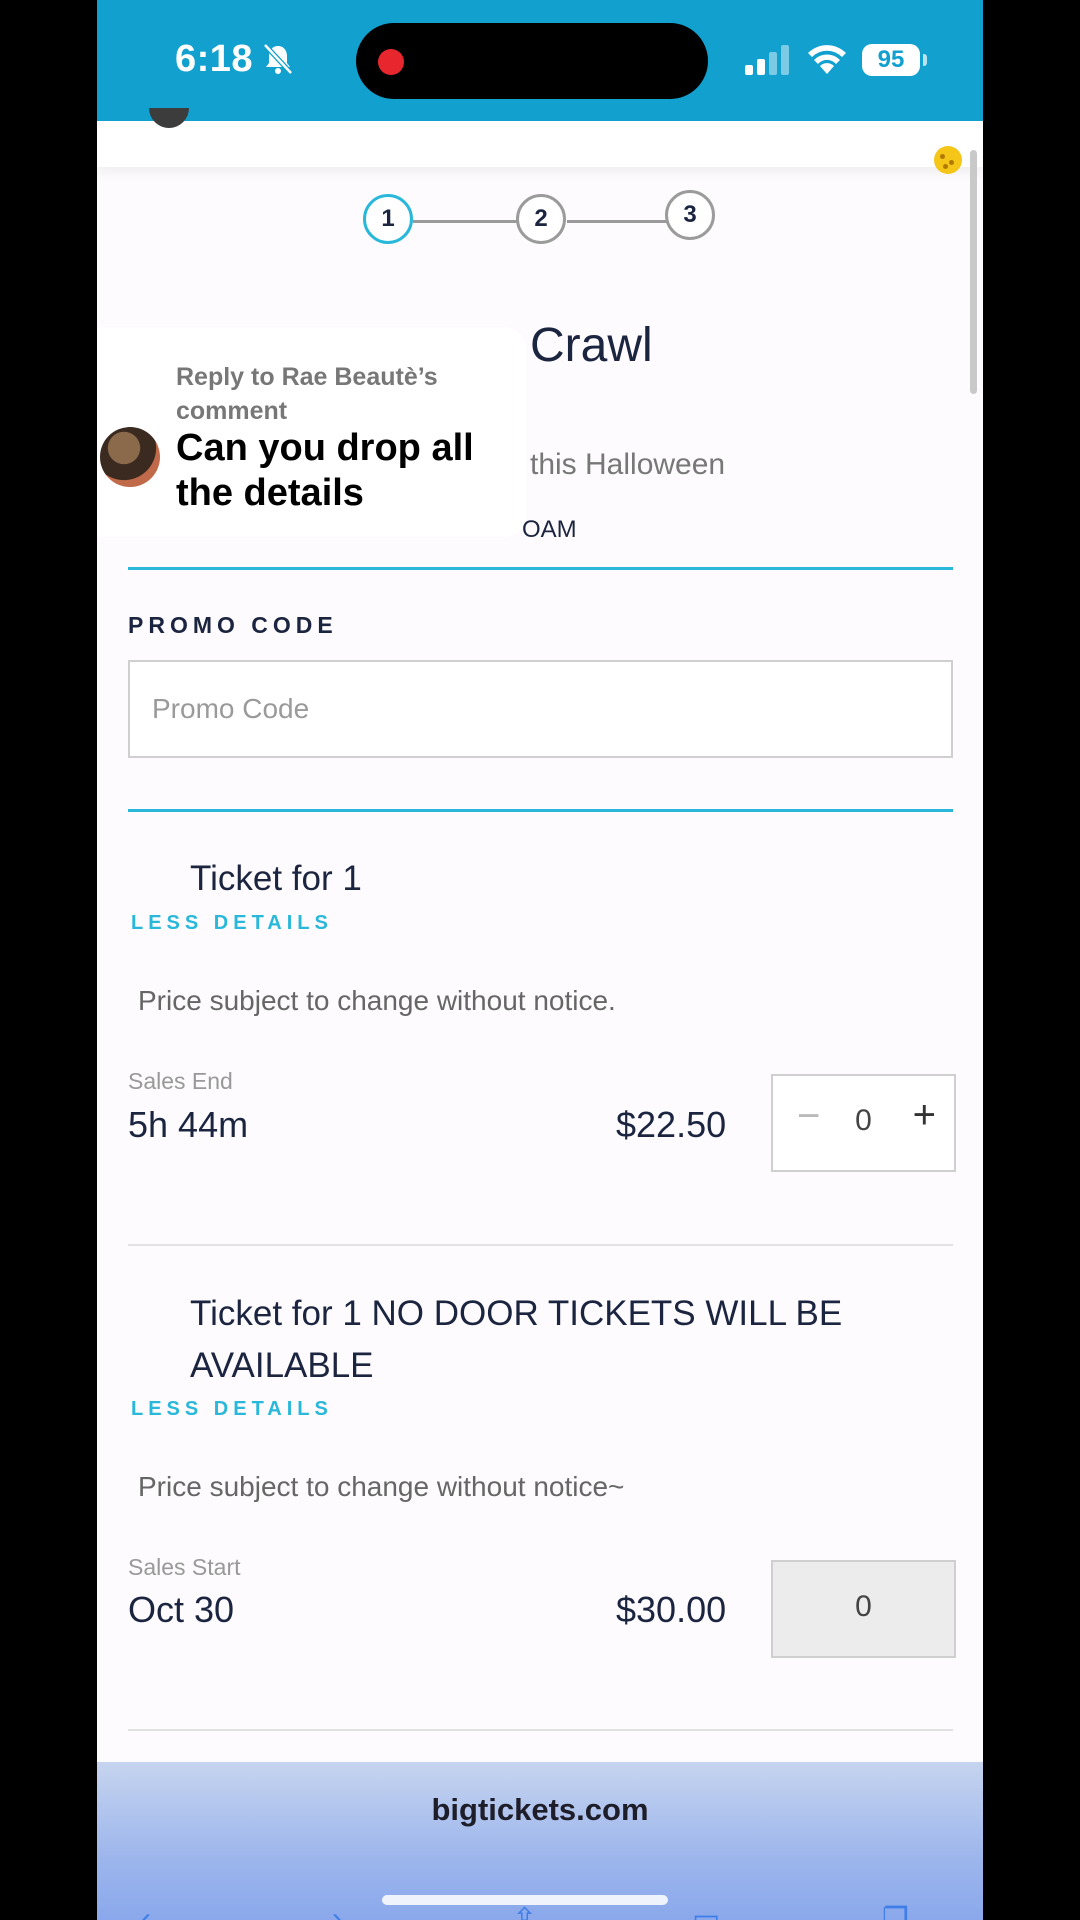 The width and height of the screenshot is (1080, 1920). I want to click on tabs-icon: ❐, so click(895, 1911).